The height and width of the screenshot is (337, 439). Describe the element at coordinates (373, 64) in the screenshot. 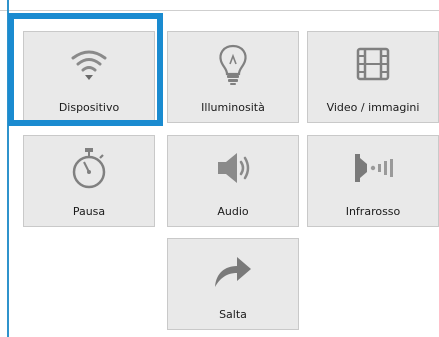

I see `film-icon` at that location.